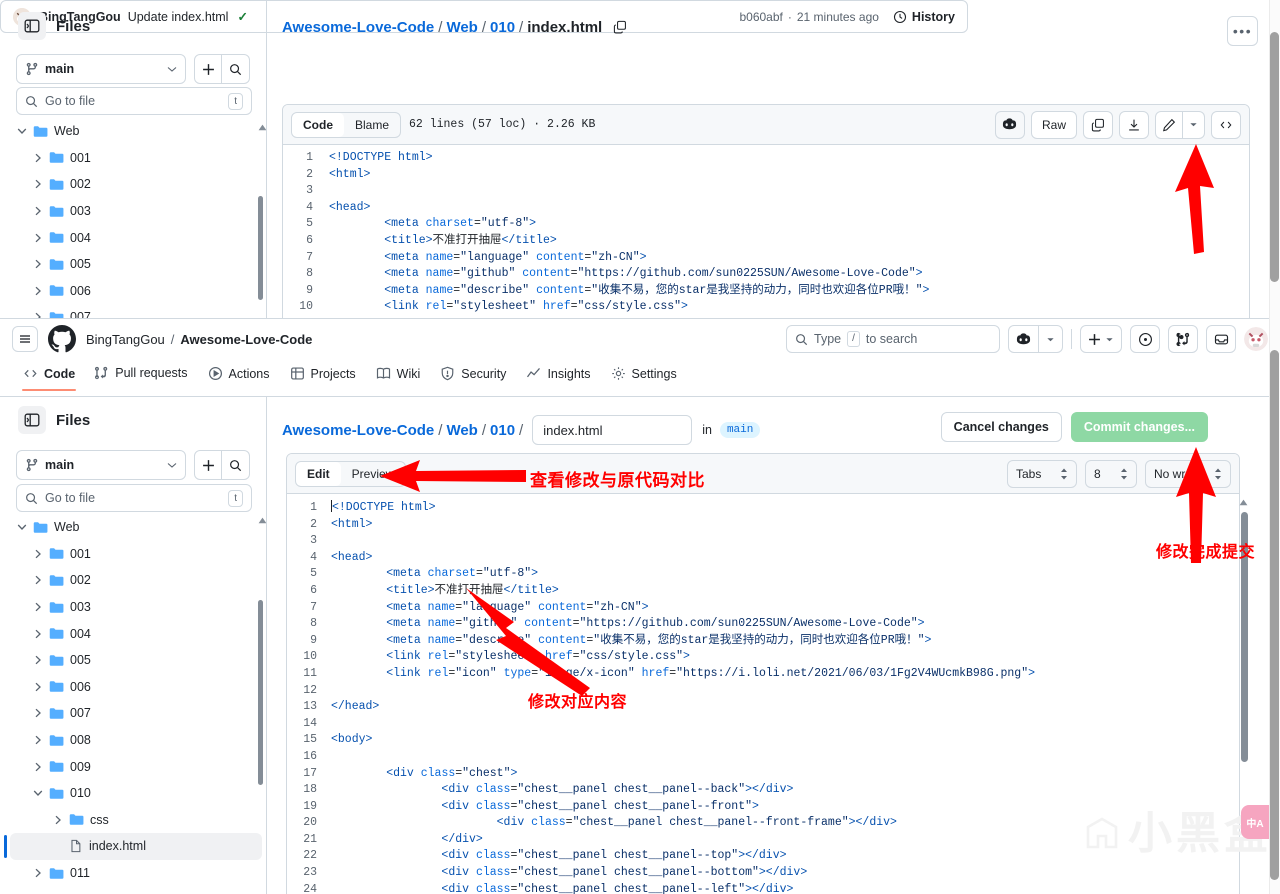 The image size is (1280, 894). I want to click on tab-insights: Insights, so click(558, 375).